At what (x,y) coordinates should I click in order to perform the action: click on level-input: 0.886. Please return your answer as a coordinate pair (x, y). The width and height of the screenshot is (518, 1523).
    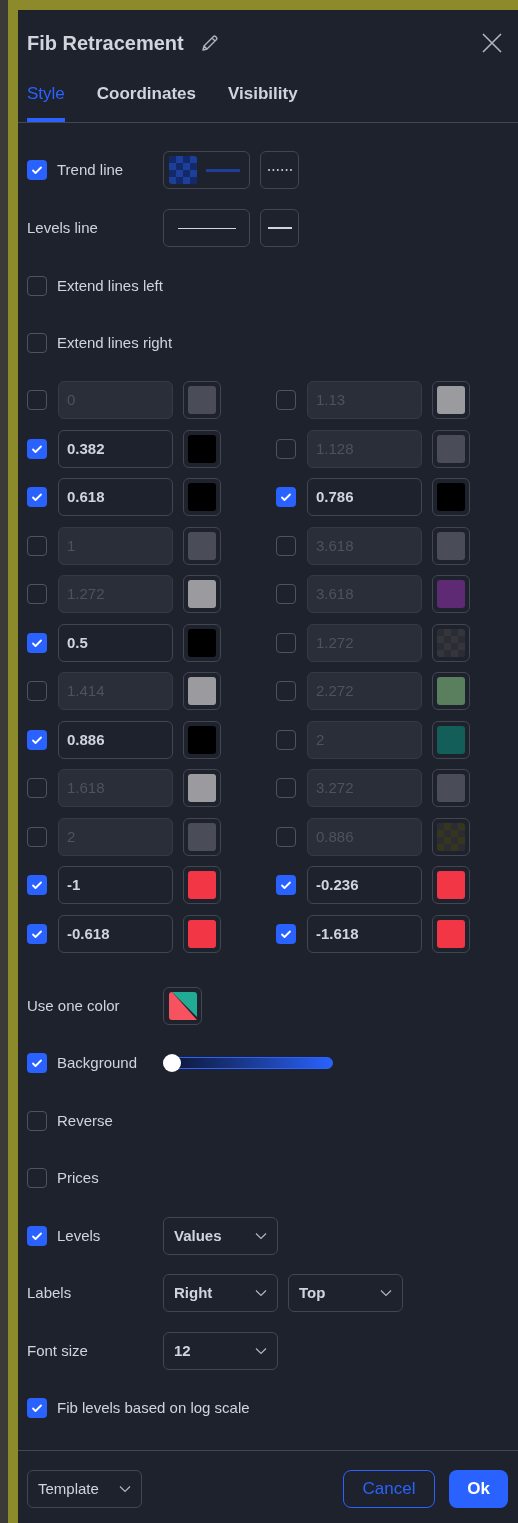
    Looking at the image, I should click on (115, 739).